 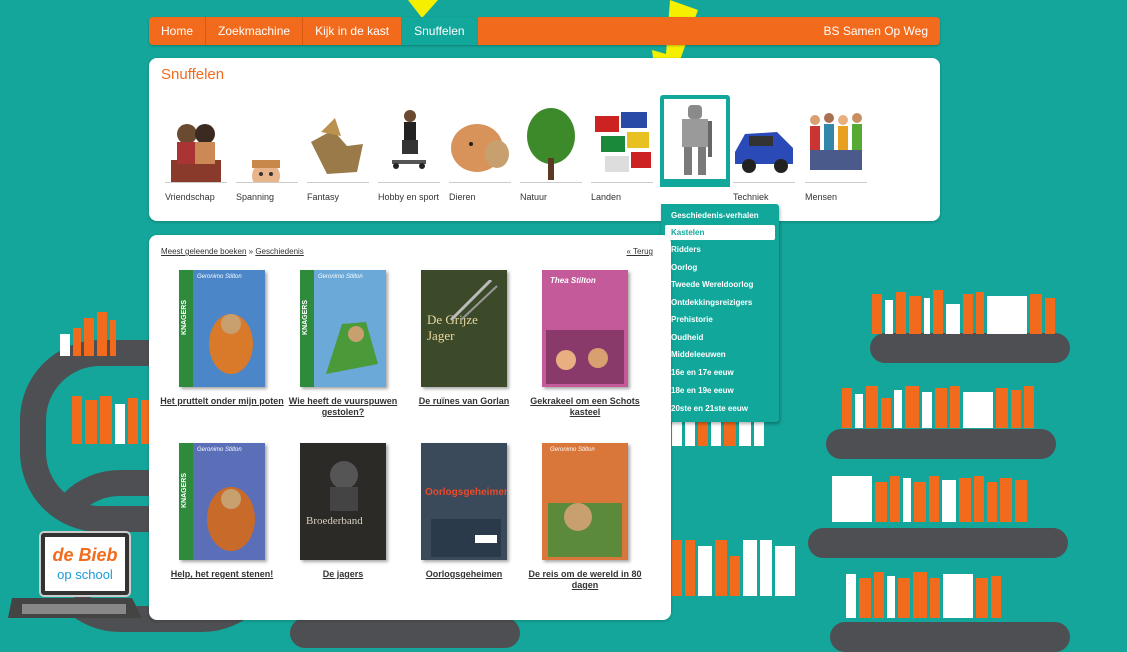 What do you see at coordinates (585, 407) in the screenshot?
I see `book-title-link: Gekrakeel om een Schots kasteel` at bounding box center [585, 407].